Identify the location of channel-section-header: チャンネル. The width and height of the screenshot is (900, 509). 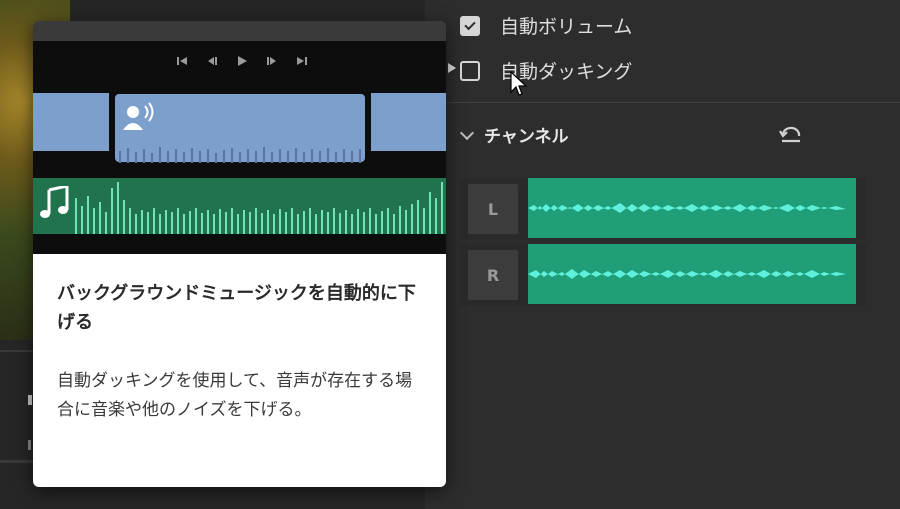
(512, 134).